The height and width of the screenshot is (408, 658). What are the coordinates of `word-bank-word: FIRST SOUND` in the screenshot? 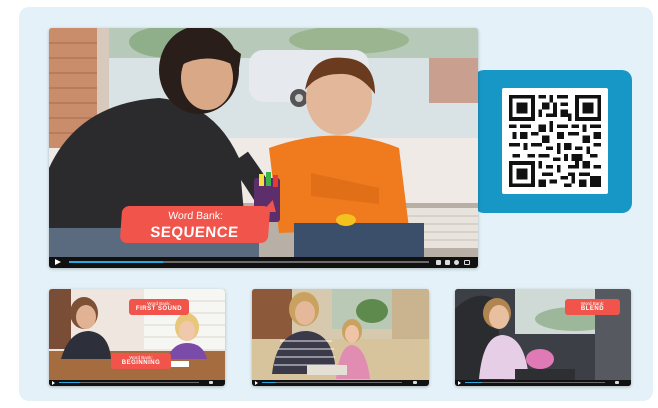 It's located at (159, 309).